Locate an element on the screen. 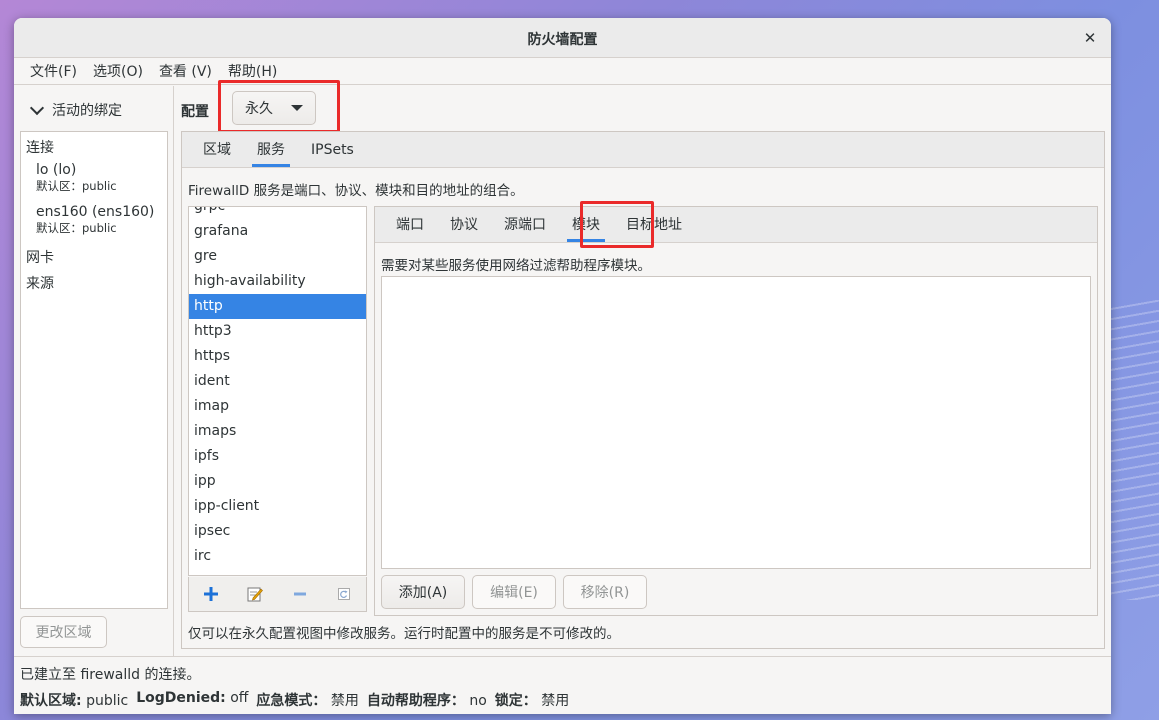 The height and width of the screenshot is (720, 1159). menu-file: 文件(F) is located at coordinates (53, 71).